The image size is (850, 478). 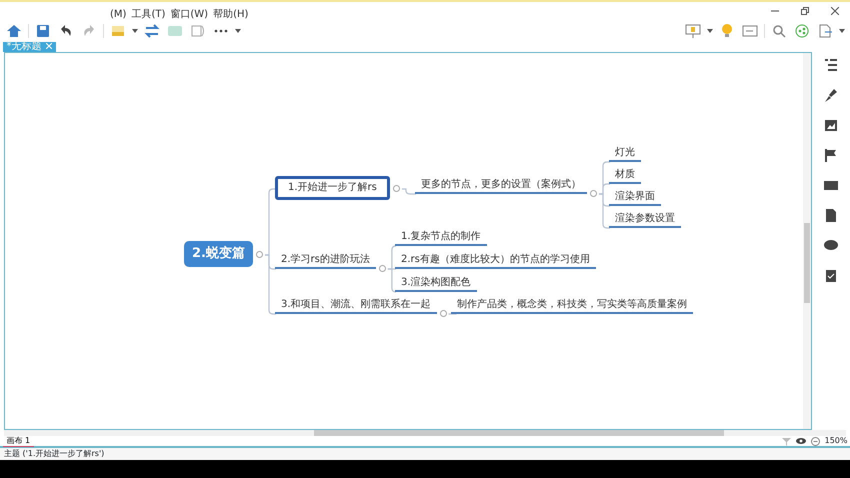 I want to click on sheet-tab: 画布 1, so click(x=18, y=441).